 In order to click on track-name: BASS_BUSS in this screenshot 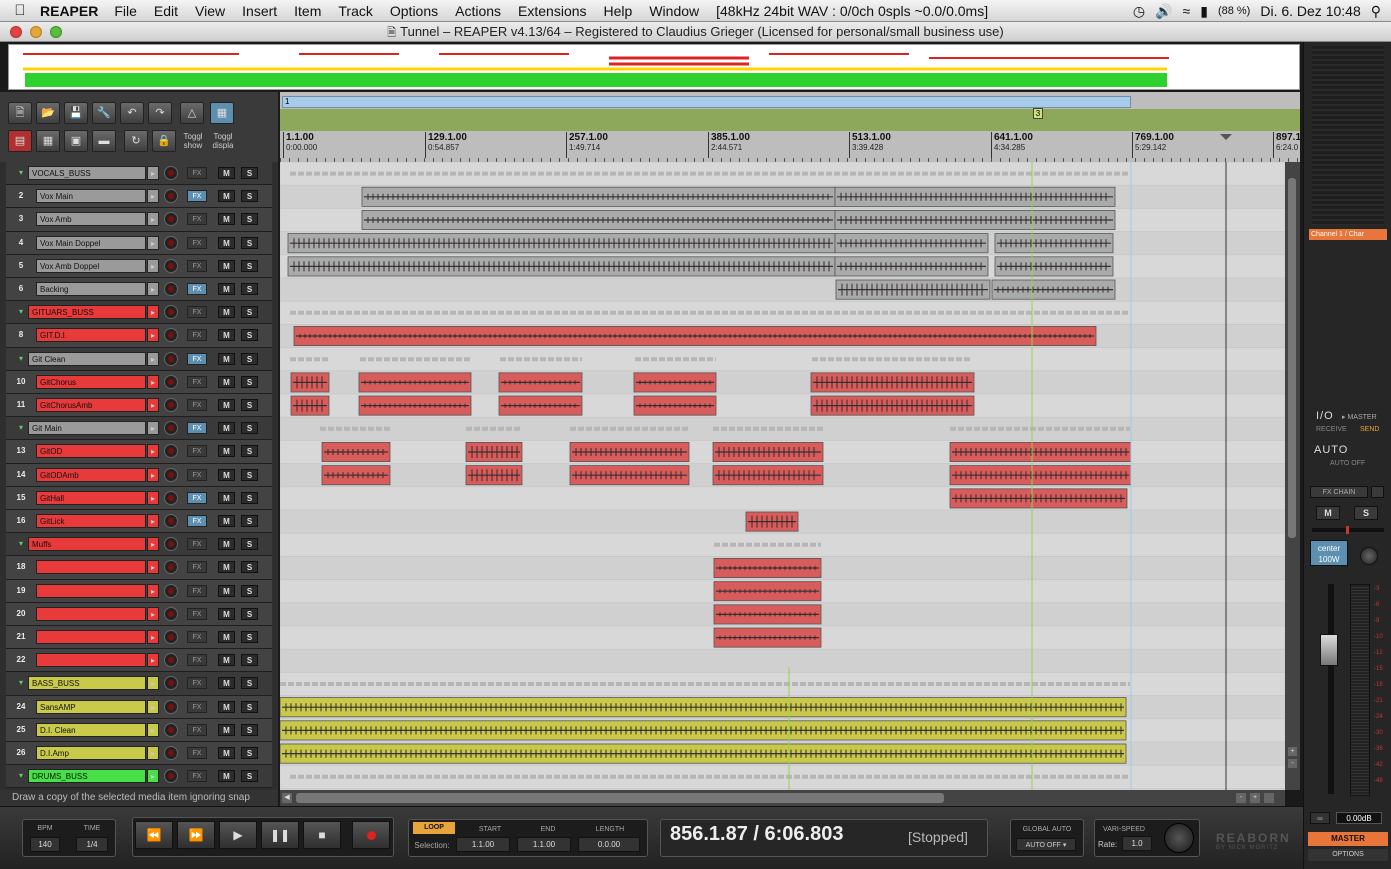, I will do `click(87, 683)`.